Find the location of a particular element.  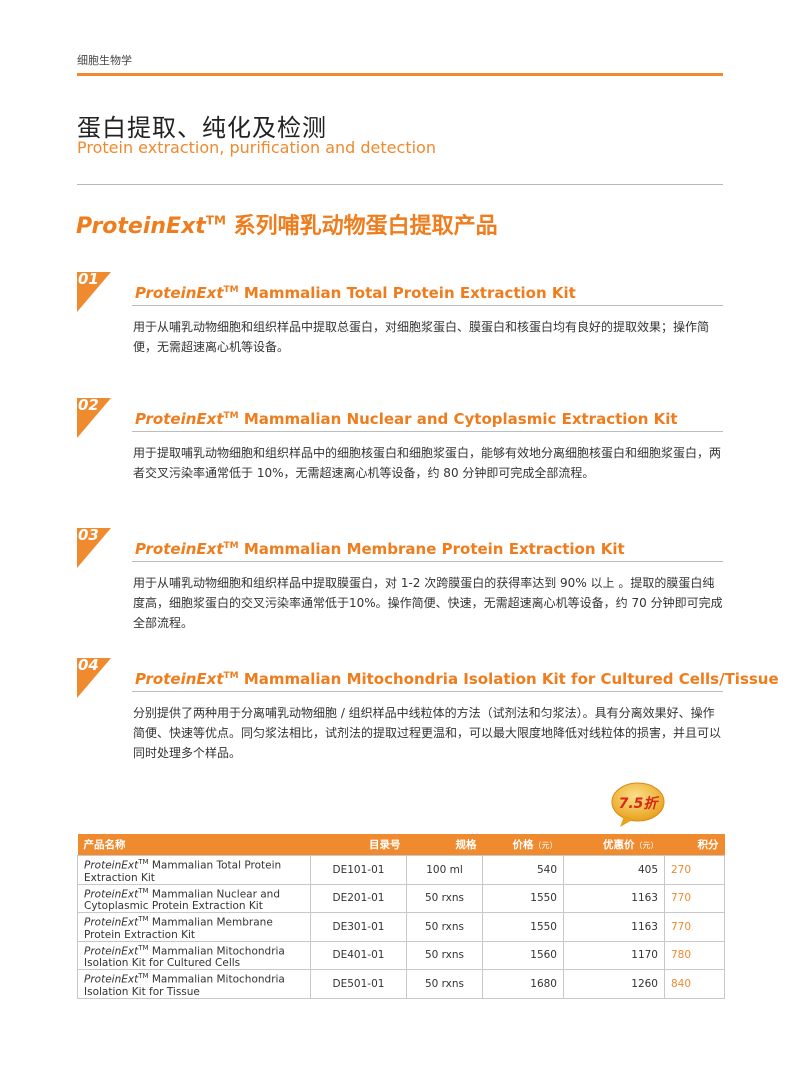

badge-text: 7.5折 is located at coordinates (640, 803).